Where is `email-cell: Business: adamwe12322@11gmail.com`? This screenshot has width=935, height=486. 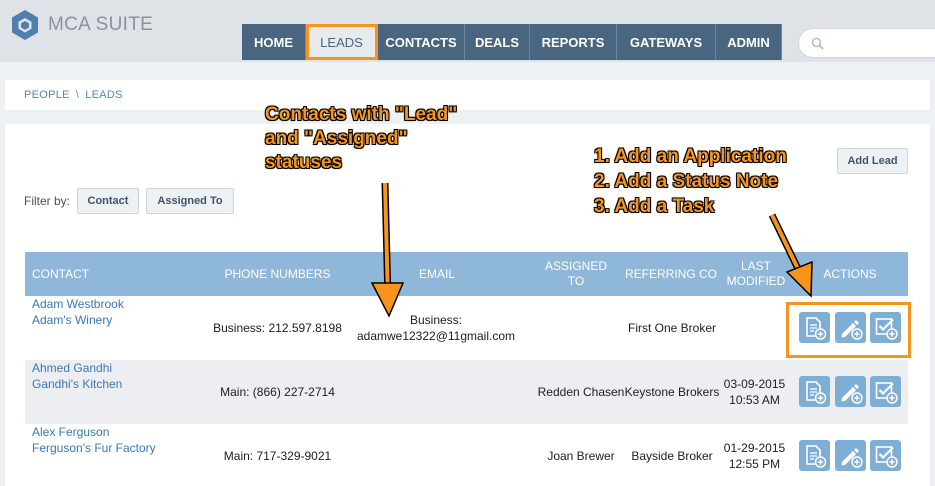
email-cell: Business: adamwe12322@11gmail.com is located at coordinates (436, 328).